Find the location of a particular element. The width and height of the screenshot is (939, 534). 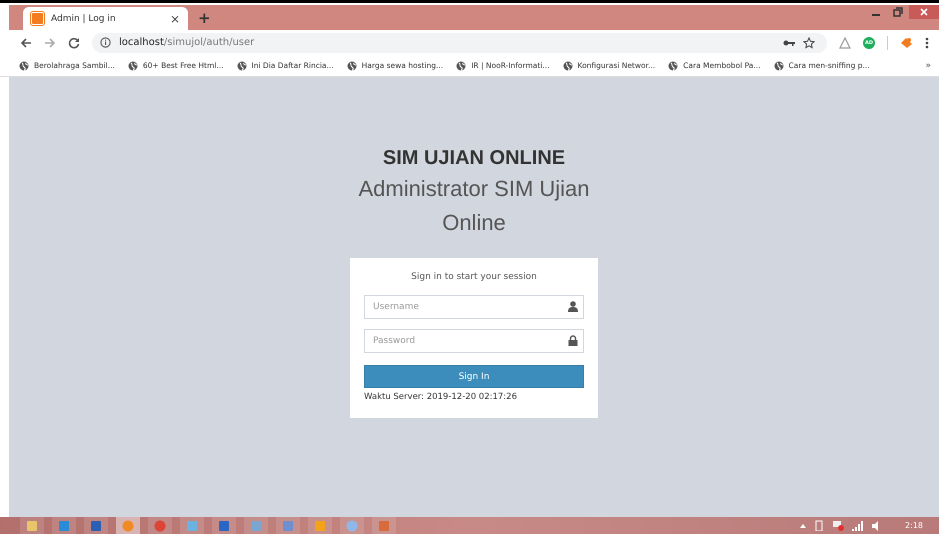

more-bookmarks-button: » is located at coordinates (928, 65).